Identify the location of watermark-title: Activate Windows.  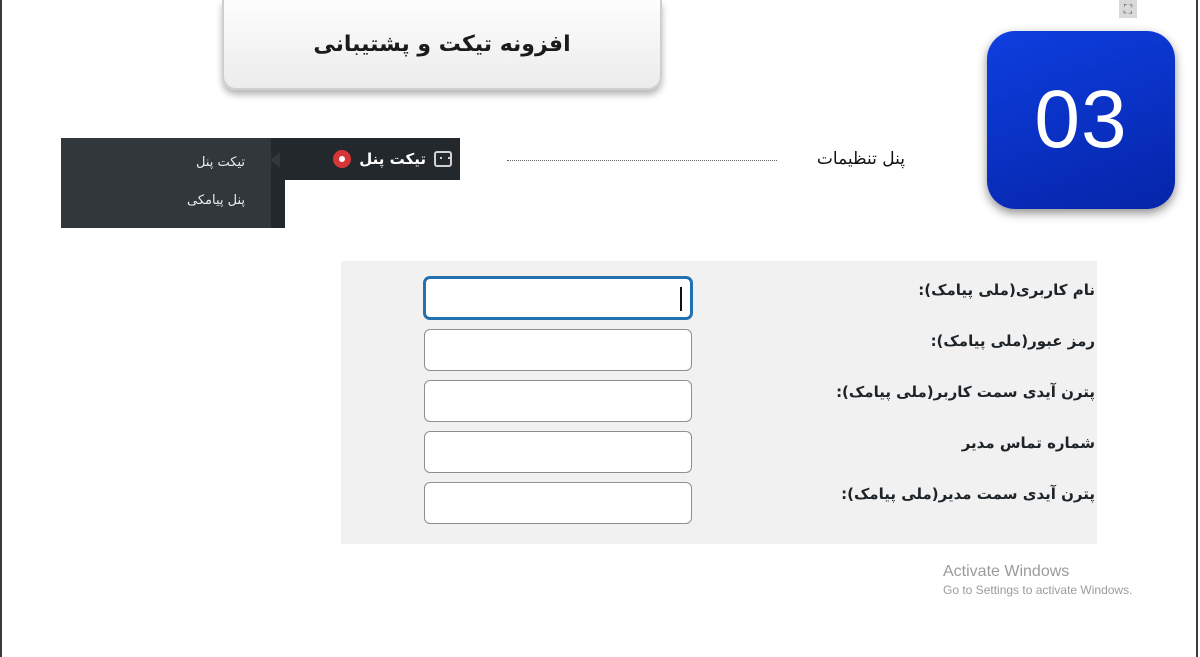
(1006, 571).